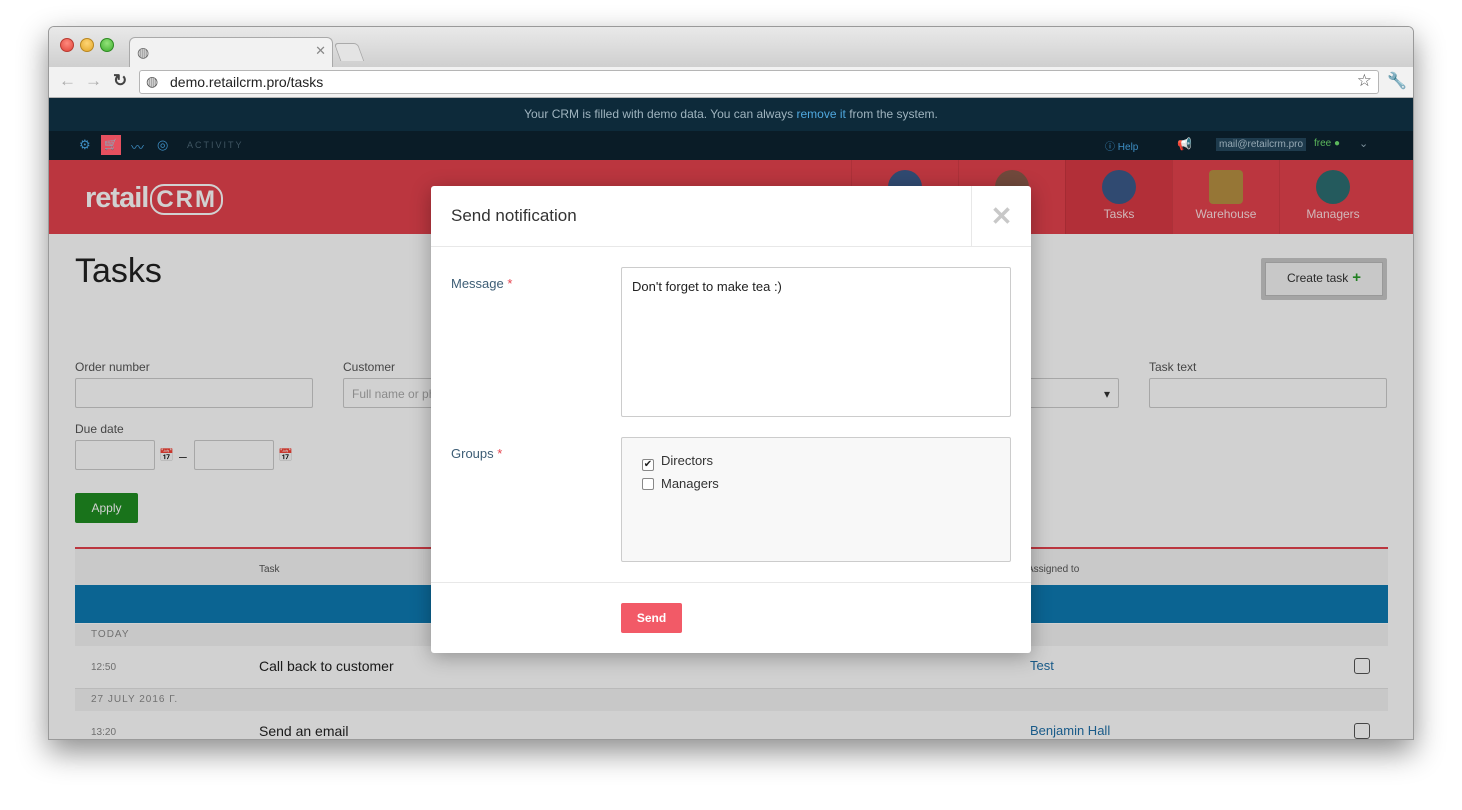 This screenshot has height=810, width=1462. I want to click on forward-icon: →, so click(93, 81).